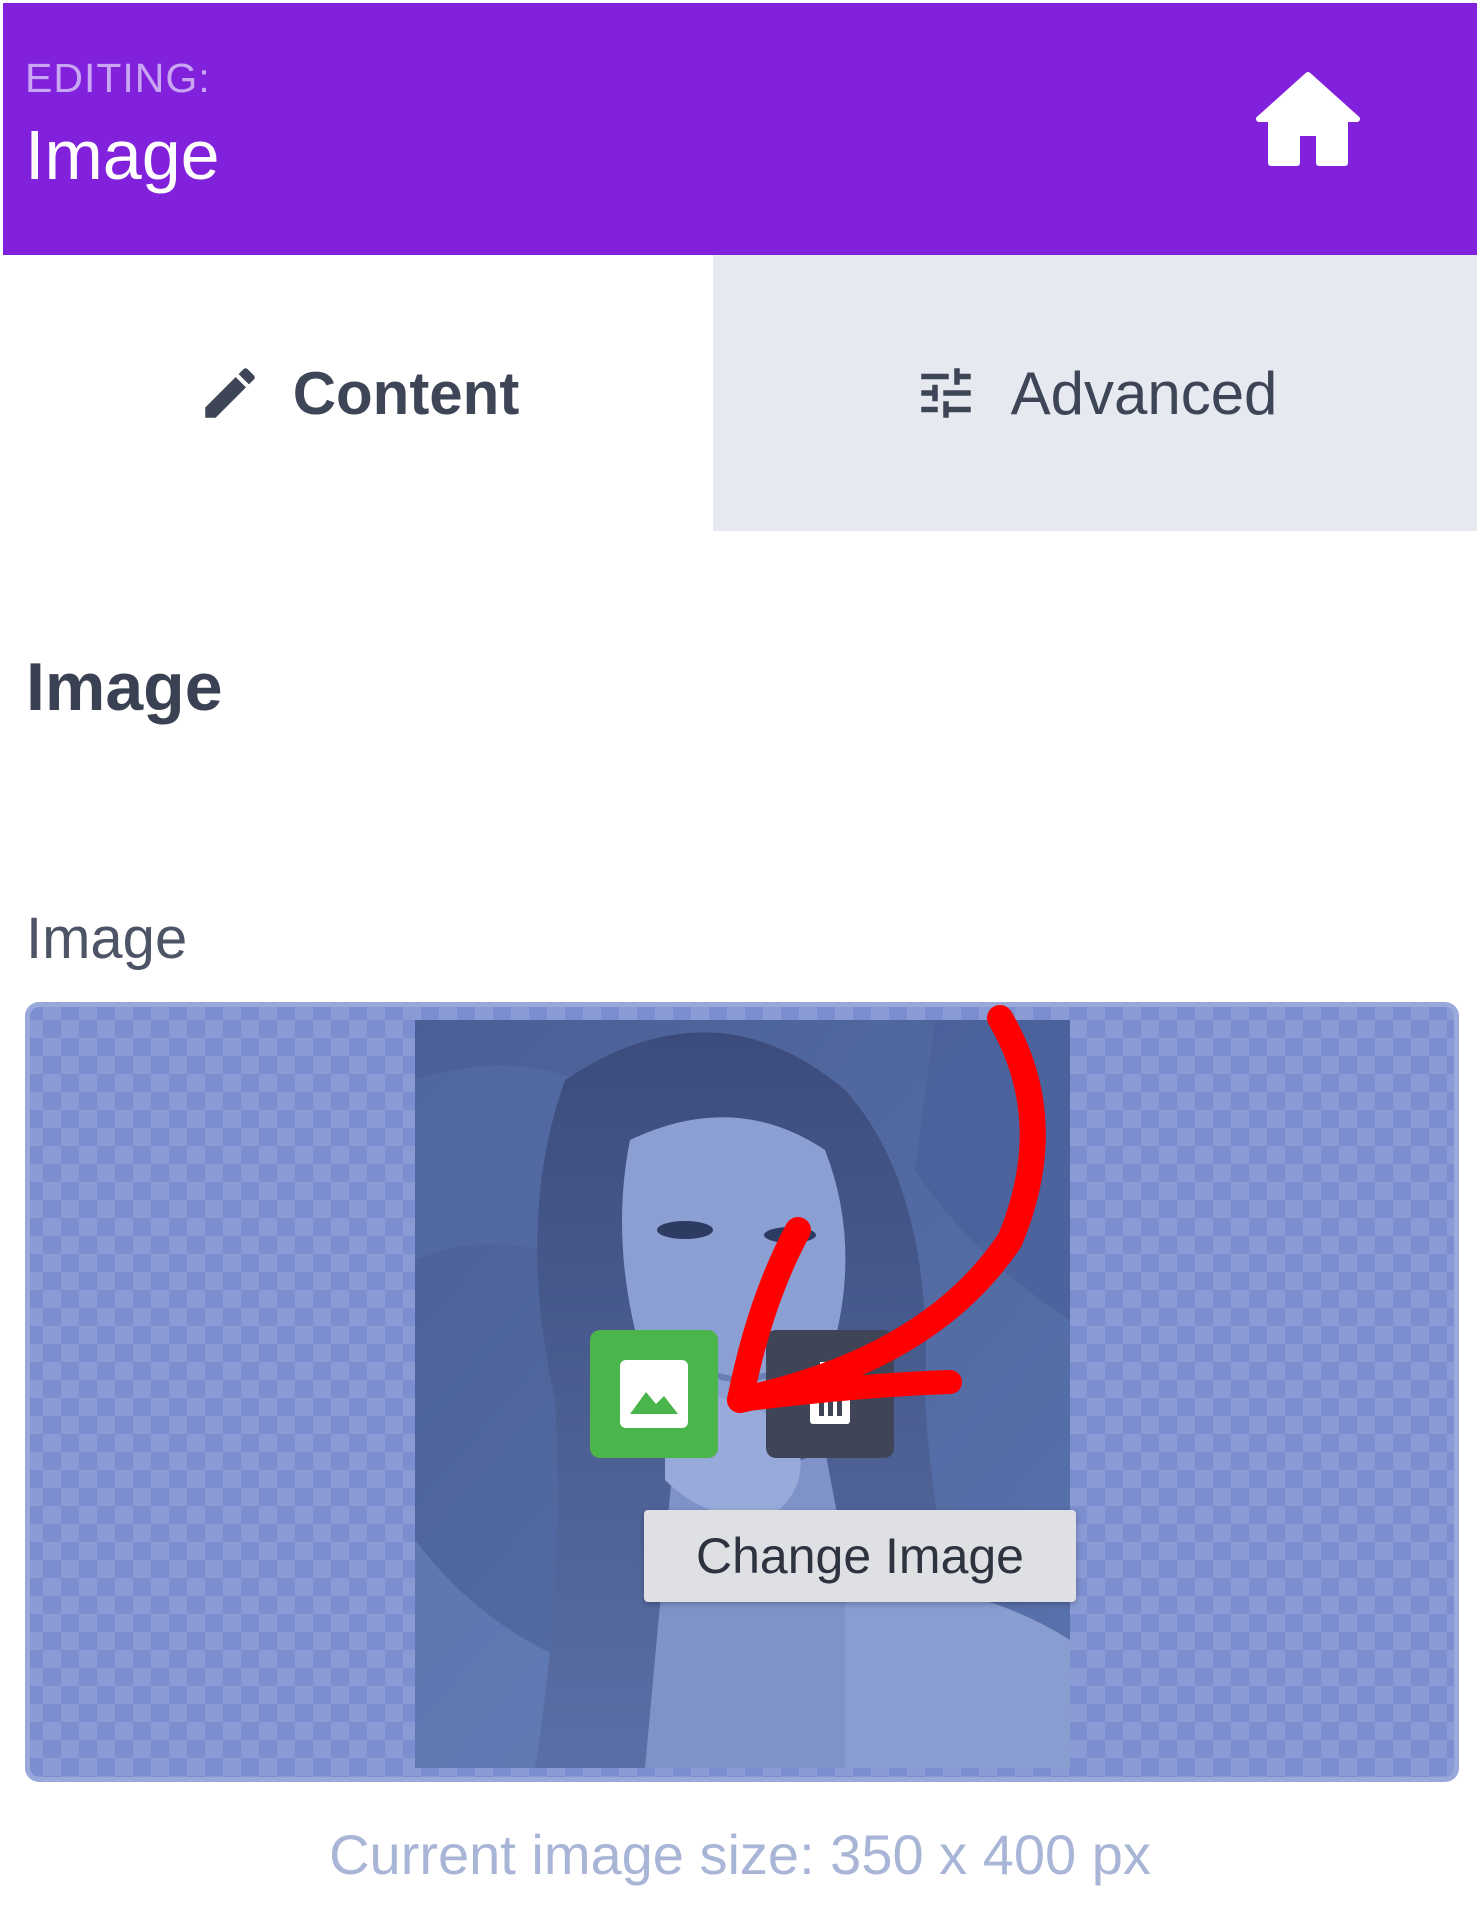 Image resolution: width=1480 pixels, height=1927 pixels. Describe the element at coordinates (860, 1556) in the screenshot. I see `change-image-tooltip: Change Image` at that location.